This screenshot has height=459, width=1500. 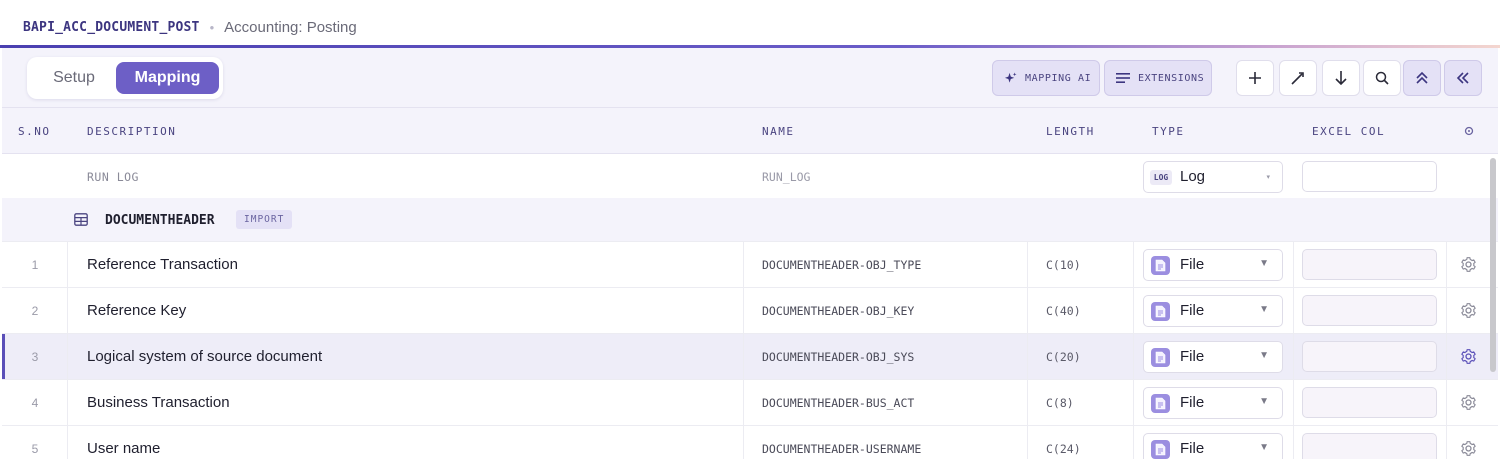 I want to click on extensions-label: EXTENSIONS, so click(x=1171, y=78).